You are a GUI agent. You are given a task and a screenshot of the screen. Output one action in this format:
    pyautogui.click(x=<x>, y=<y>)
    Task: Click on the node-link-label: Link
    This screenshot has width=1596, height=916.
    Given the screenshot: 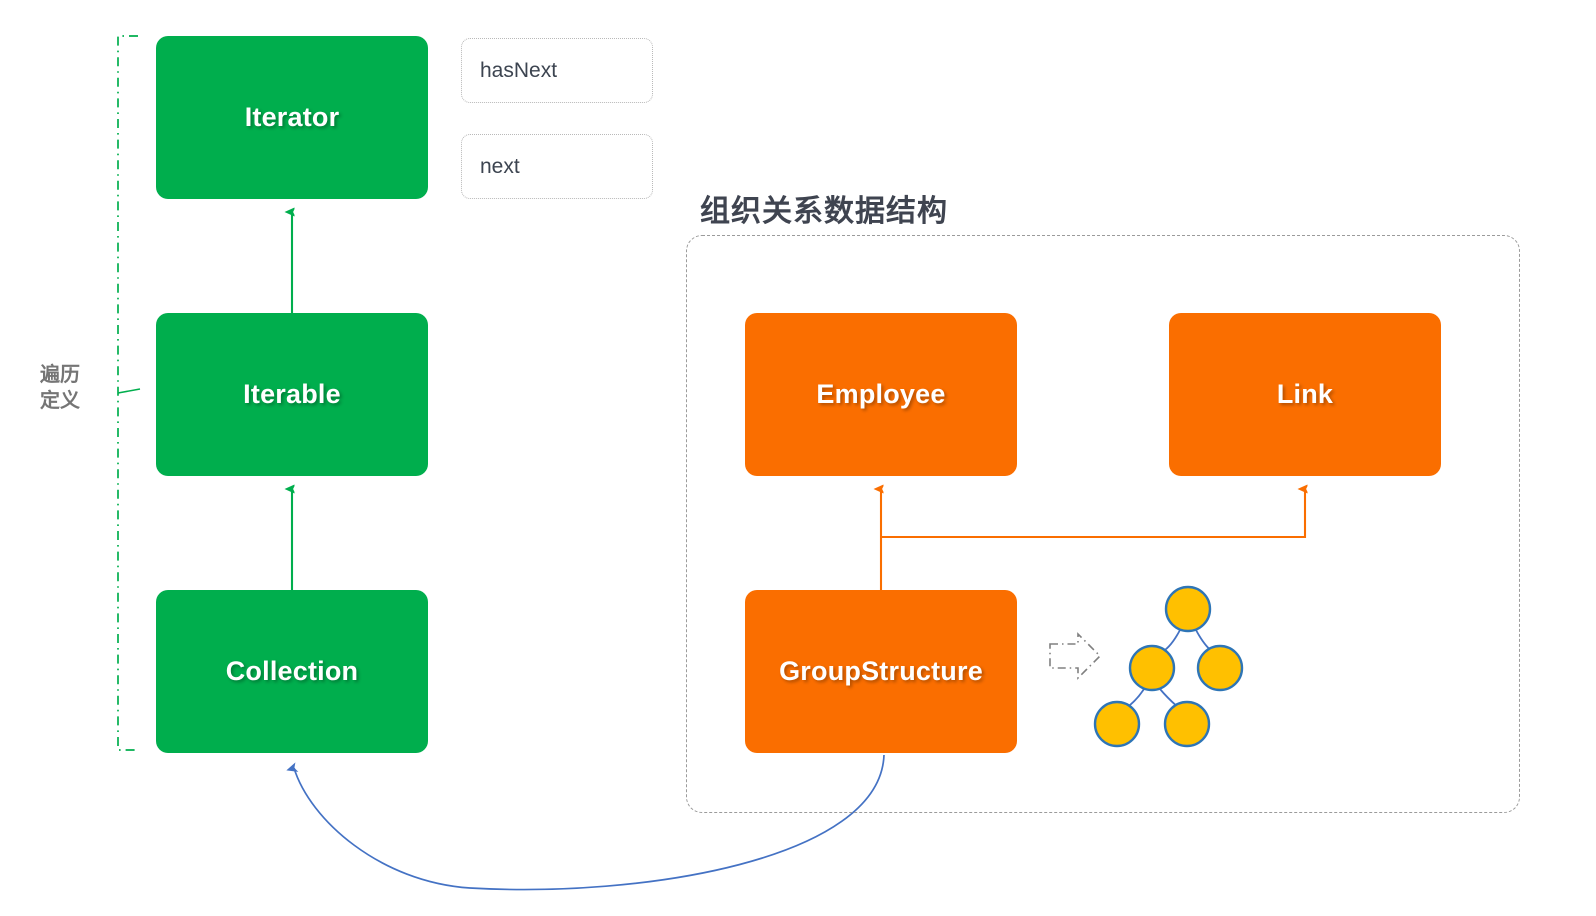 What is the action you would take?
    pyautogui.click(x=1305, y=394)
    